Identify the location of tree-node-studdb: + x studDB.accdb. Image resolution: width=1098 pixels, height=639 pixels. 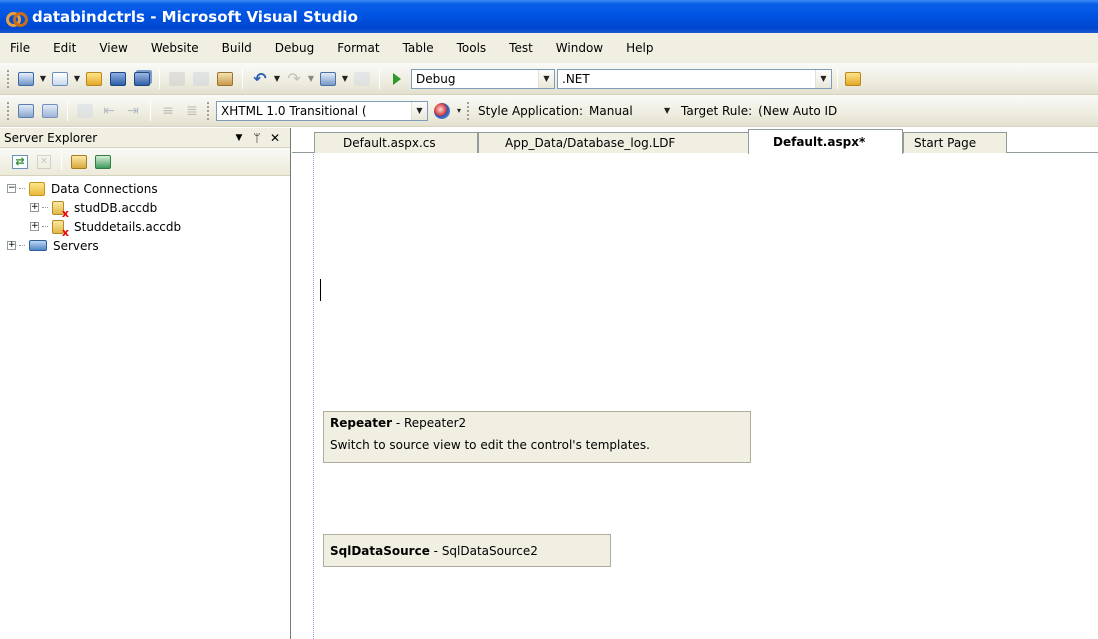
(145, 208).